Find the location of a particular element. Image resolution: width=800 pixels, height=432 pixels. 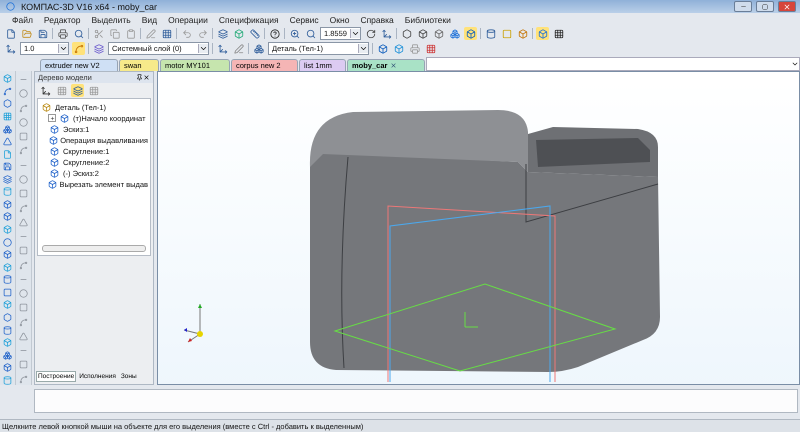

menu-item: Вид is located at coordinates (150, 19).